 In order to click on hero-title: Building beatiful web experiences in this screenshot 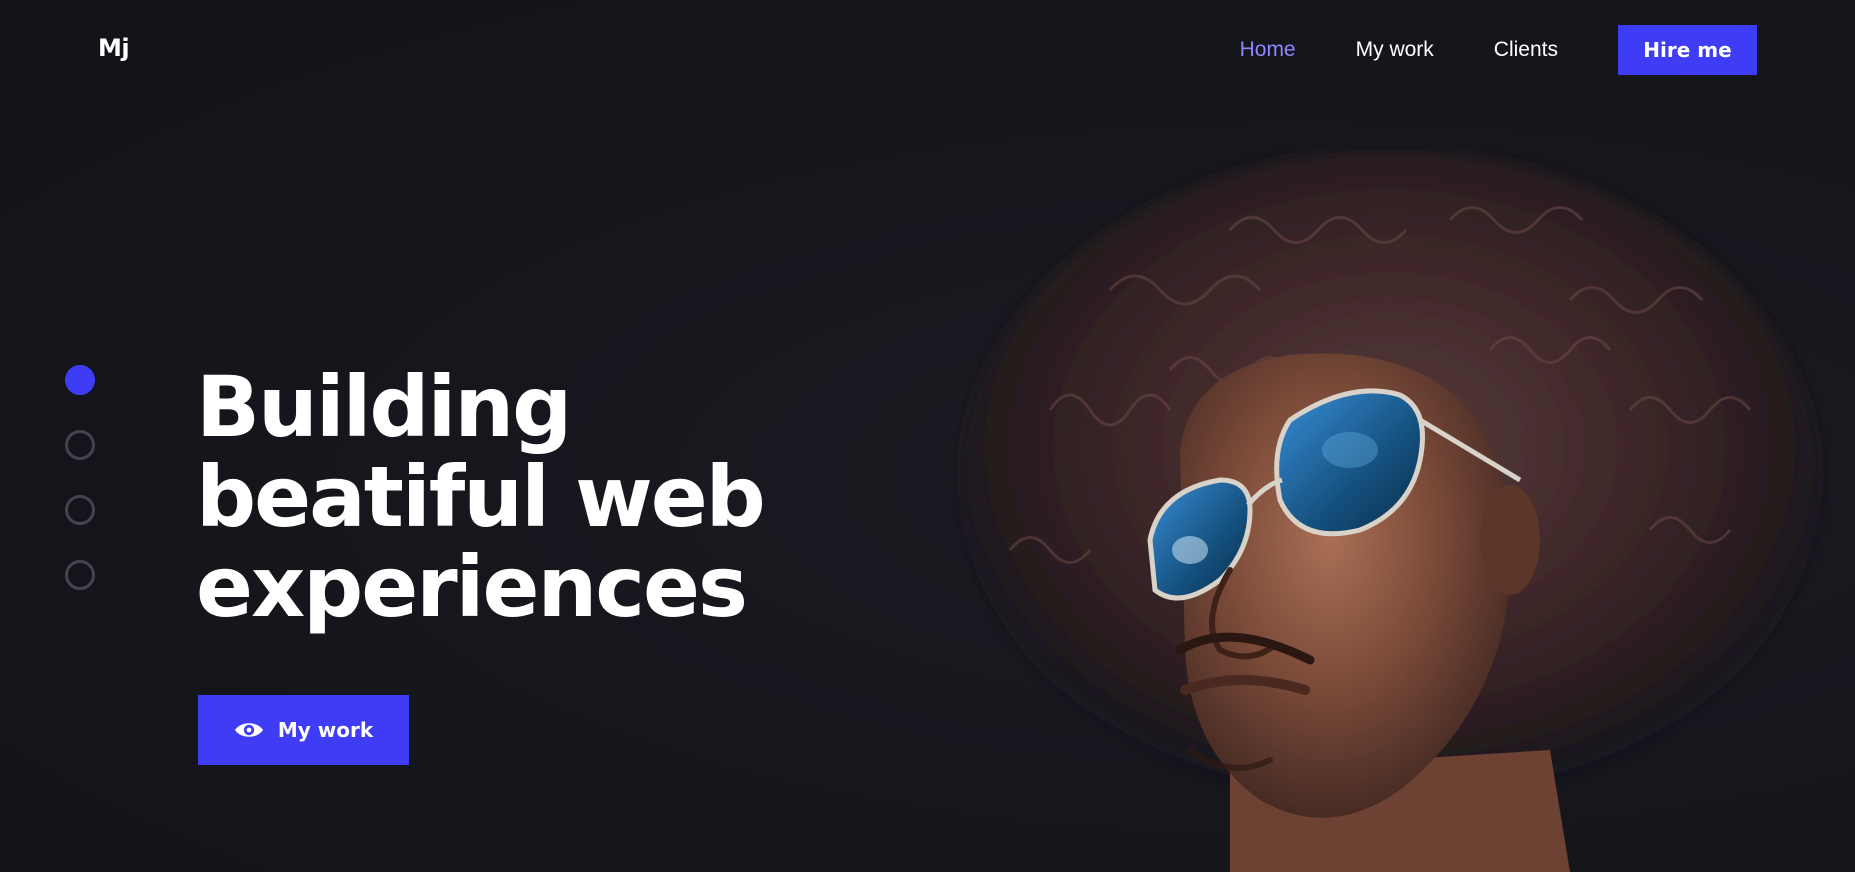, I will do `click(546, 497)`.